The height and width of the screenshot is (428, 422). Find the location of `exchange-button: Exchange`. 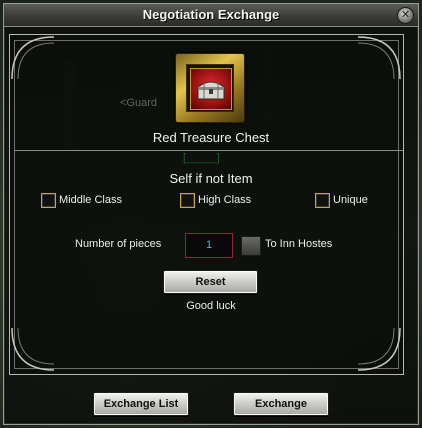

exchange-button: Exchange is located at coordinates (281, 404).